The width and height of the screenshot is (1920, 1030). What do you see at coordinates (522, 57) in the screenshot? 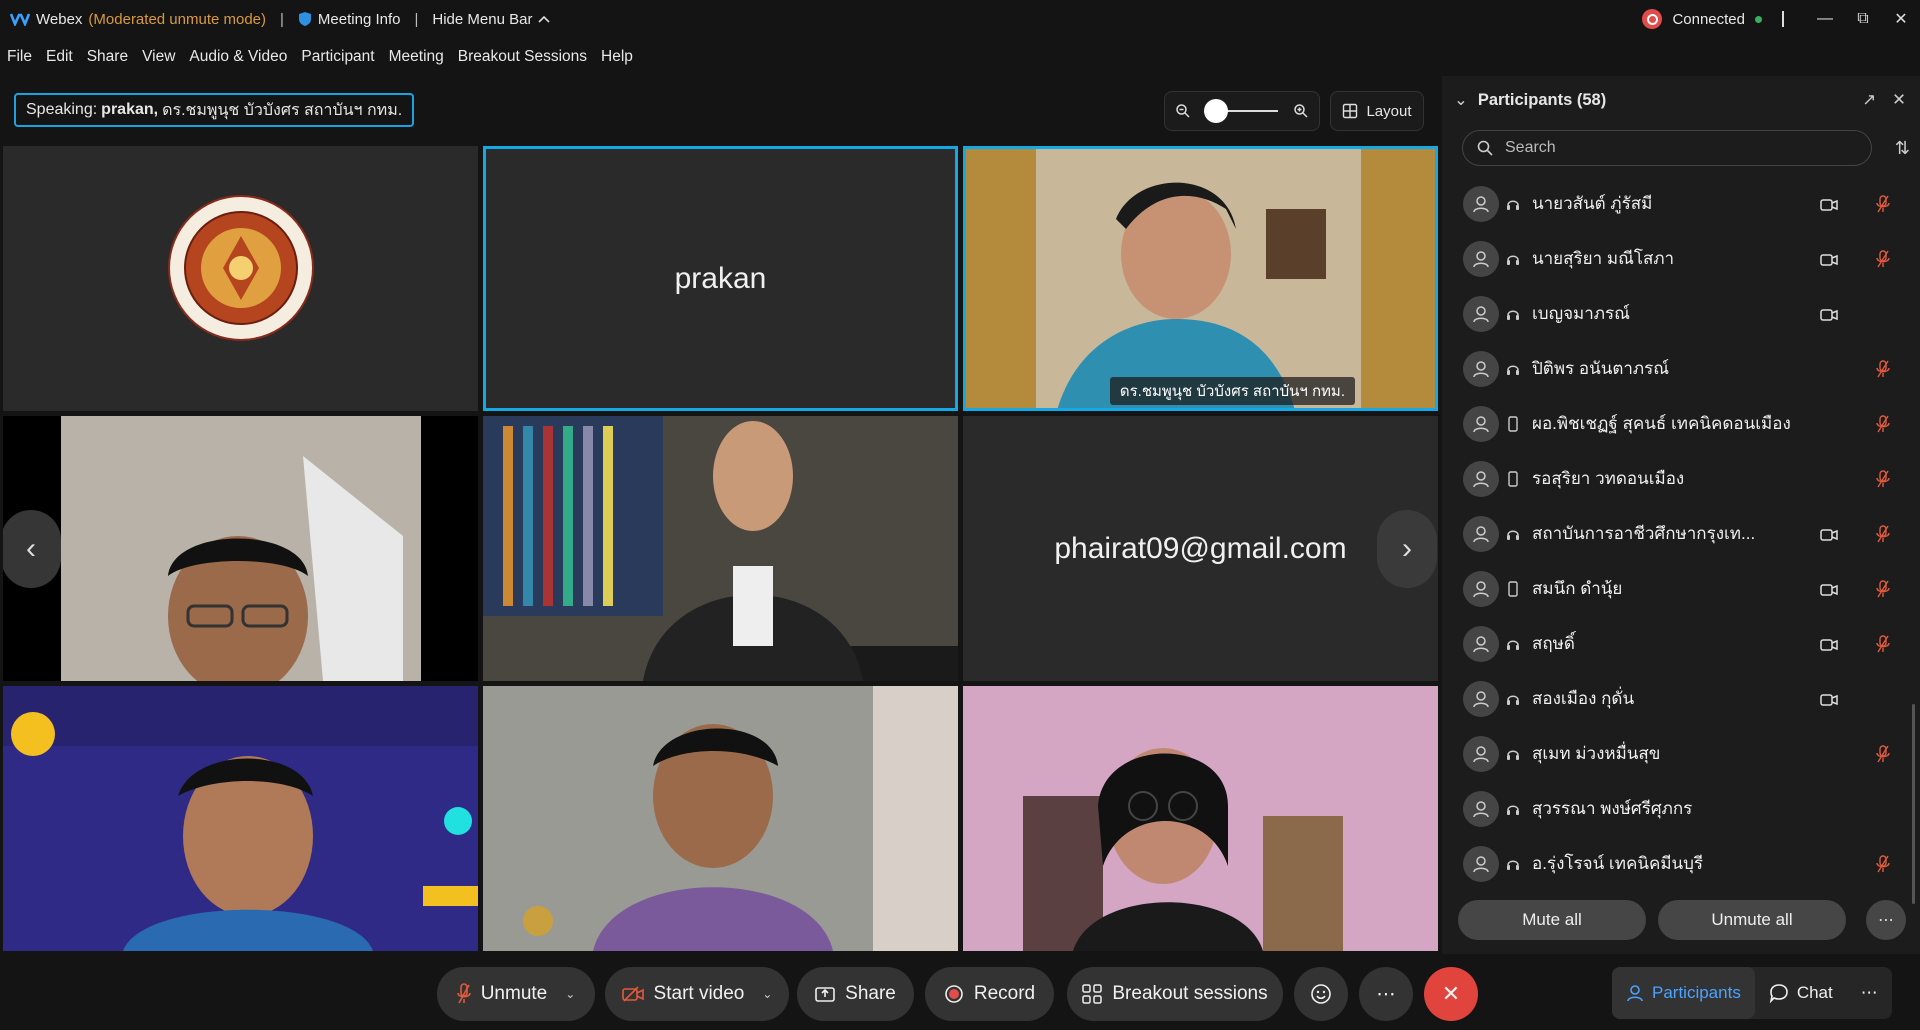
I see `menu-breakout-sessions: Breakout Sessions` at bounding box center [522, 57].